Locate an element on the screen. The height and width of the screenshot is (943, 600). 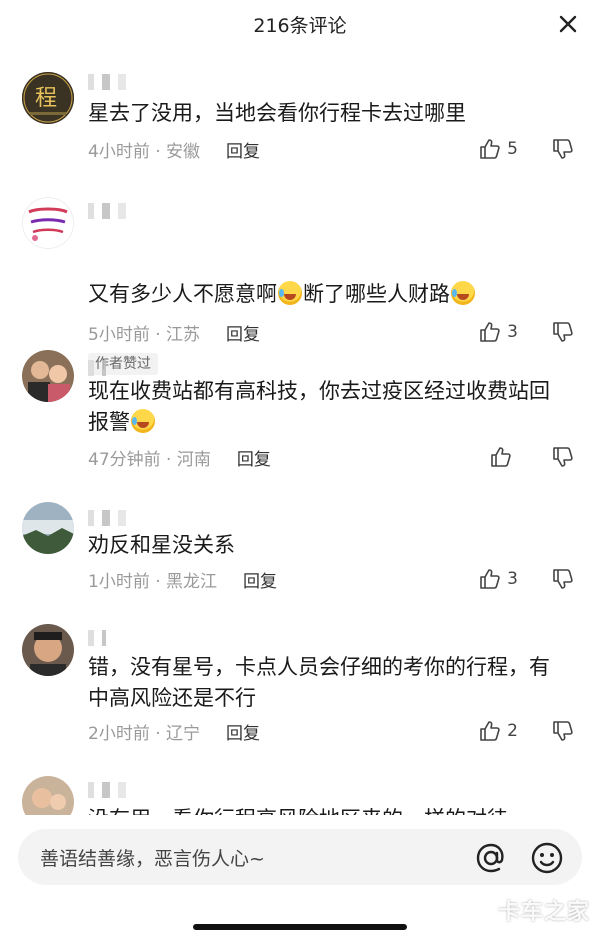
avatar-char: 程 is located at coordinates (46, 98).